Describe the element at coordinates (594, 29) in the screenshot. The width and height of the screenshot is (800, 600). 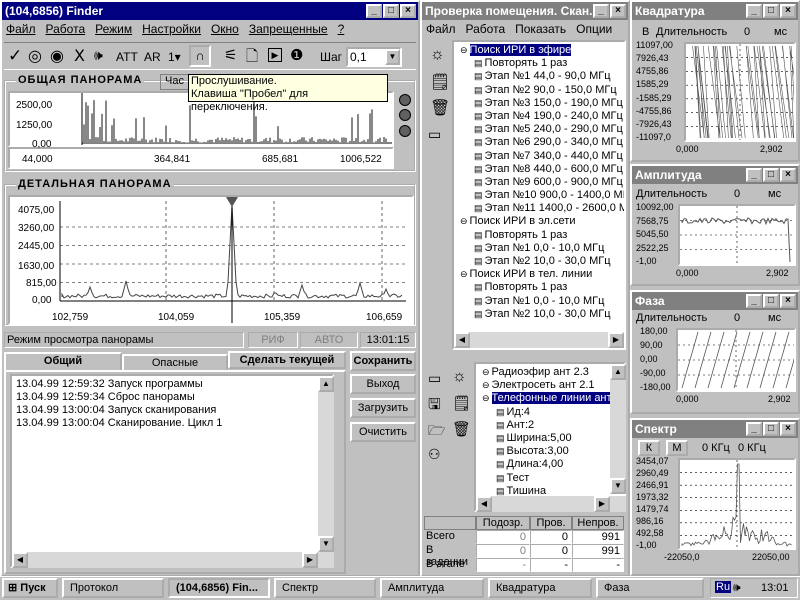
I see `menu-item: Опции` at that location.